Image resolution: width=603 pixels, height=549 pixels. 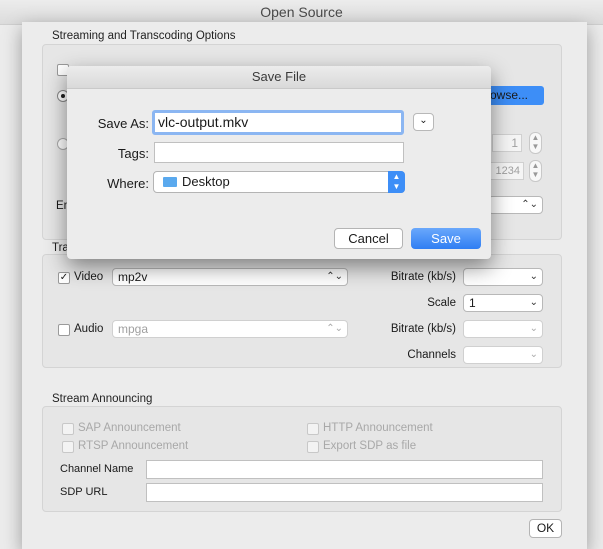 What do you see at coordinates (84, 492) in the screenshot?
I see `sdp-url-label: SDP URL` at bounding box center [84, 492].